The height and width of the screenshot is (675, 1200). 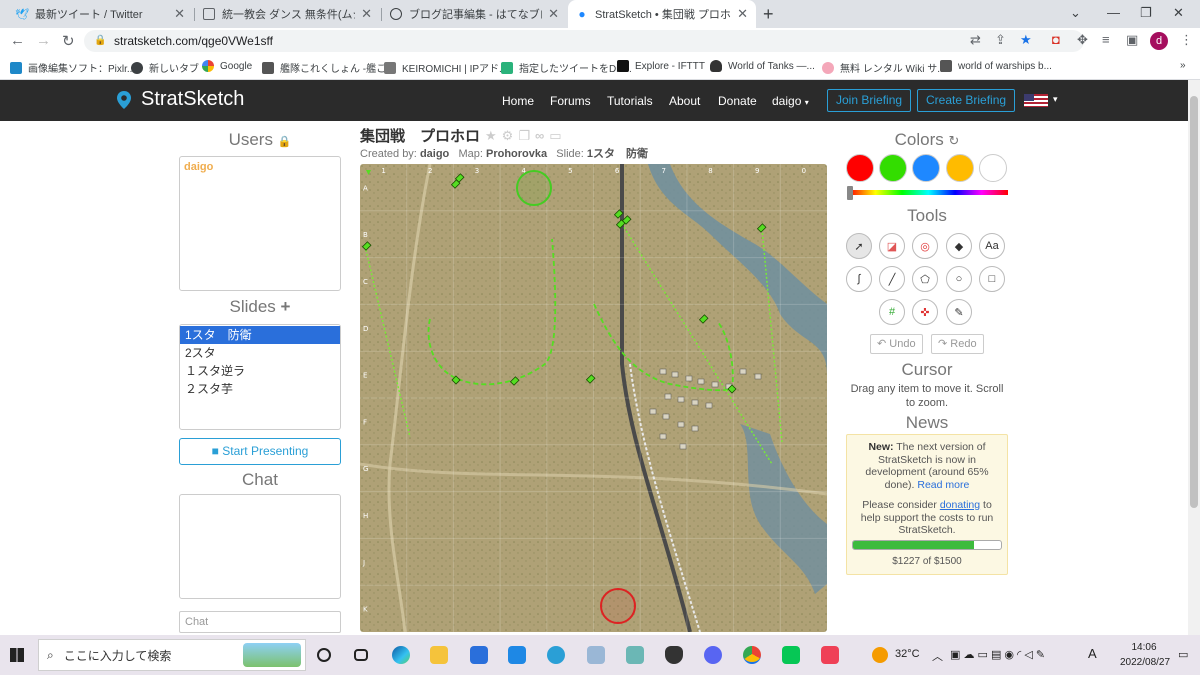 What do you see at coordinates (907, 654) in the screenshot?
I see `temperature: 32°C` at bounding box center [907, 654].